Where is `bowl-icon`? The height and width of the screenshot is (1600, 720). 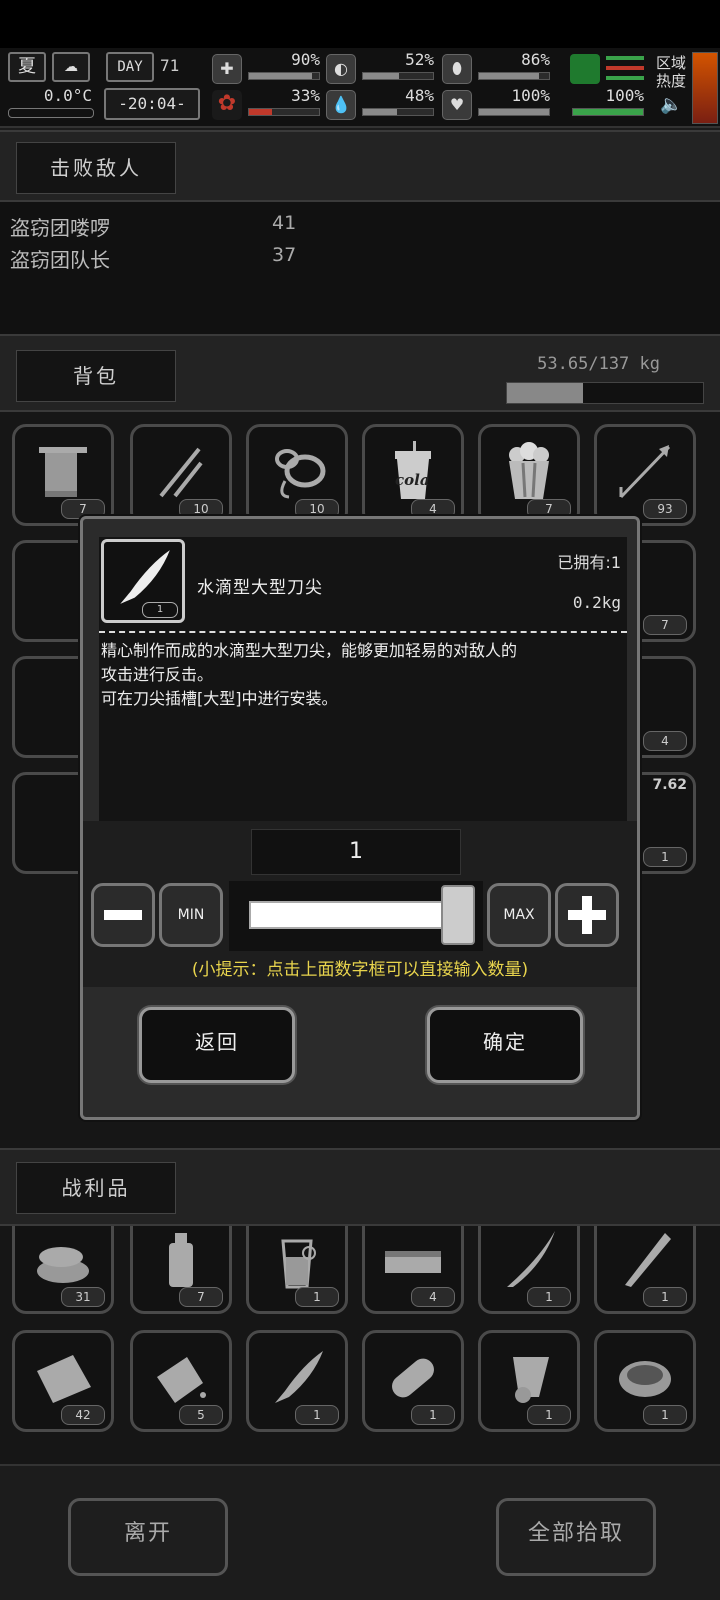
bowl-icon is located at coordinates (645, 1379).